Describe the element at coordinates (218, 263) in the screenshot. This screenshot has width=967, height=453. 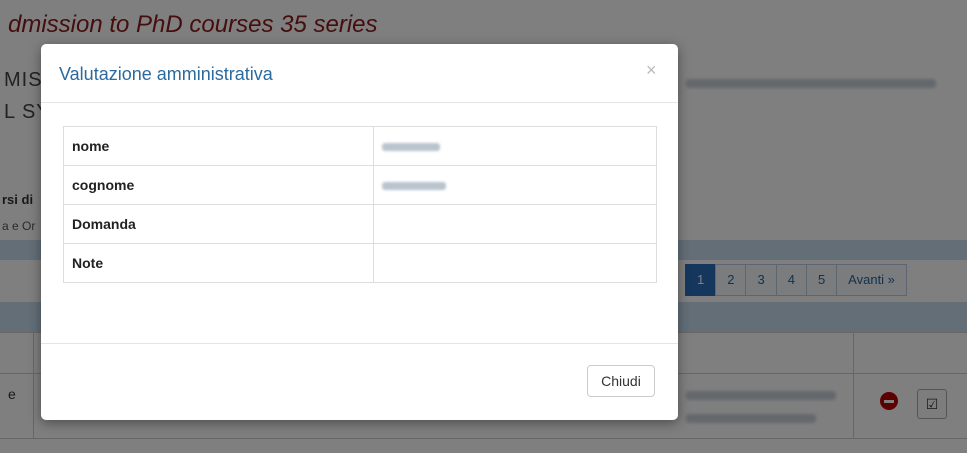
I see `row-key-note: Note` at that location.